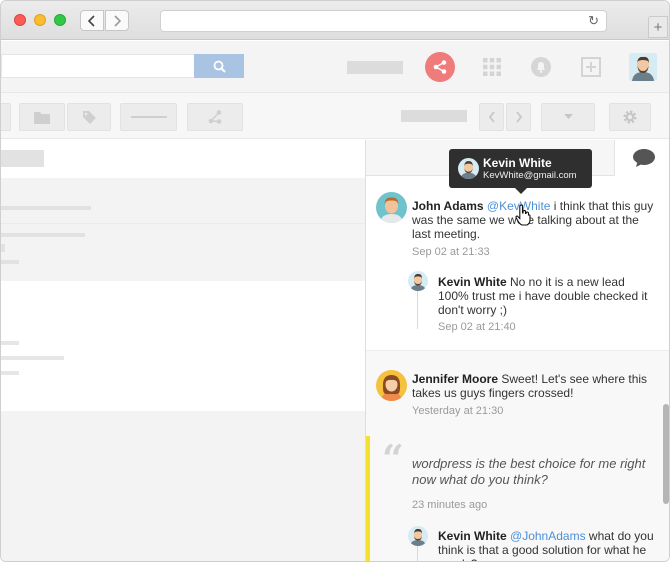 This screenshot has height=562, width=670. I want to click on reload-icon: ↻, so click(593, 21).